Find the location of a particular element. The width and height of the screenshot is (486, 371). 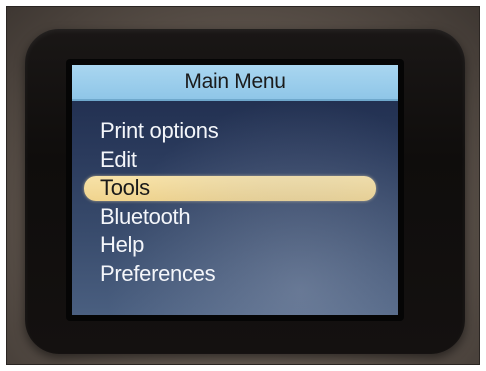

menu-item-tools: Tools is located at coordinates (234, 188).